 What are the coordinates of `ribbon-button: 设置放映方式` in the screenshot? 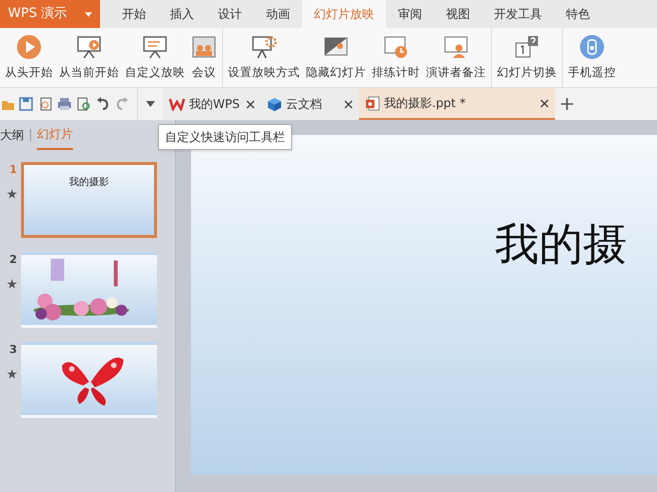 It's located at (264, 57).